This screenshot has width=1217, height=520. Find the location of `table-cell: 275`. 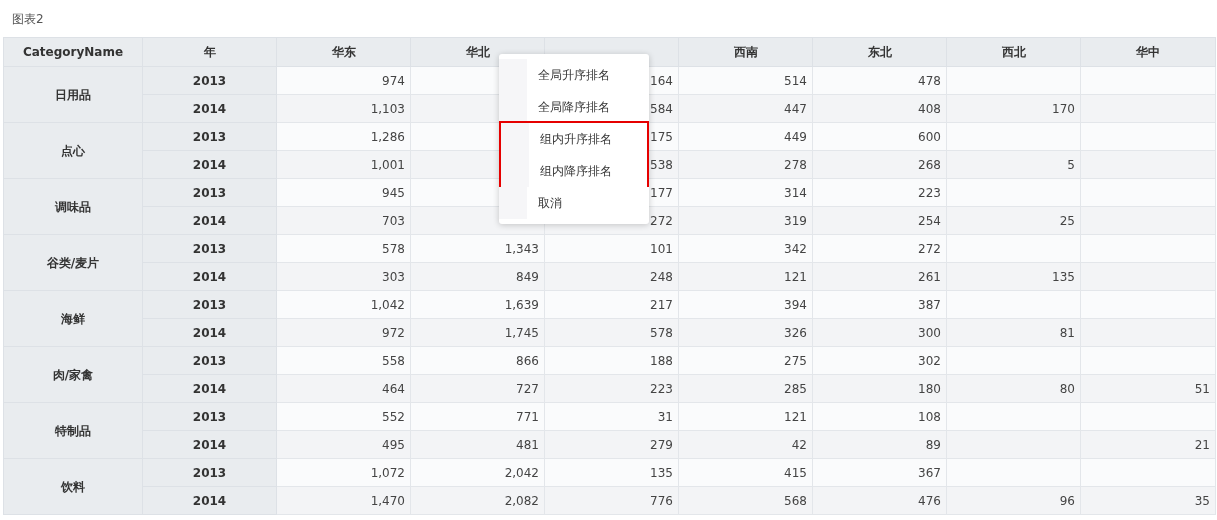

table-cell: 275 is located at coordinates (745, 360).